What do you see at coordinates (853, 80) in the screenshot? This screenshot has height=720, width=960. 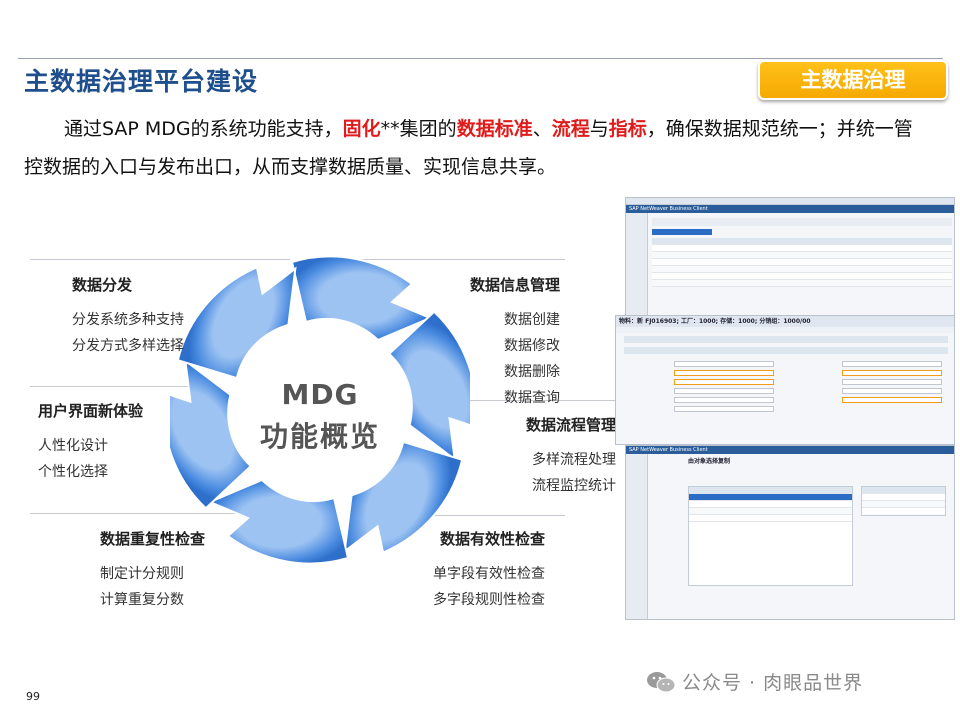 I see `section-tag: 主数据治理` at bounding box center [853, 80].